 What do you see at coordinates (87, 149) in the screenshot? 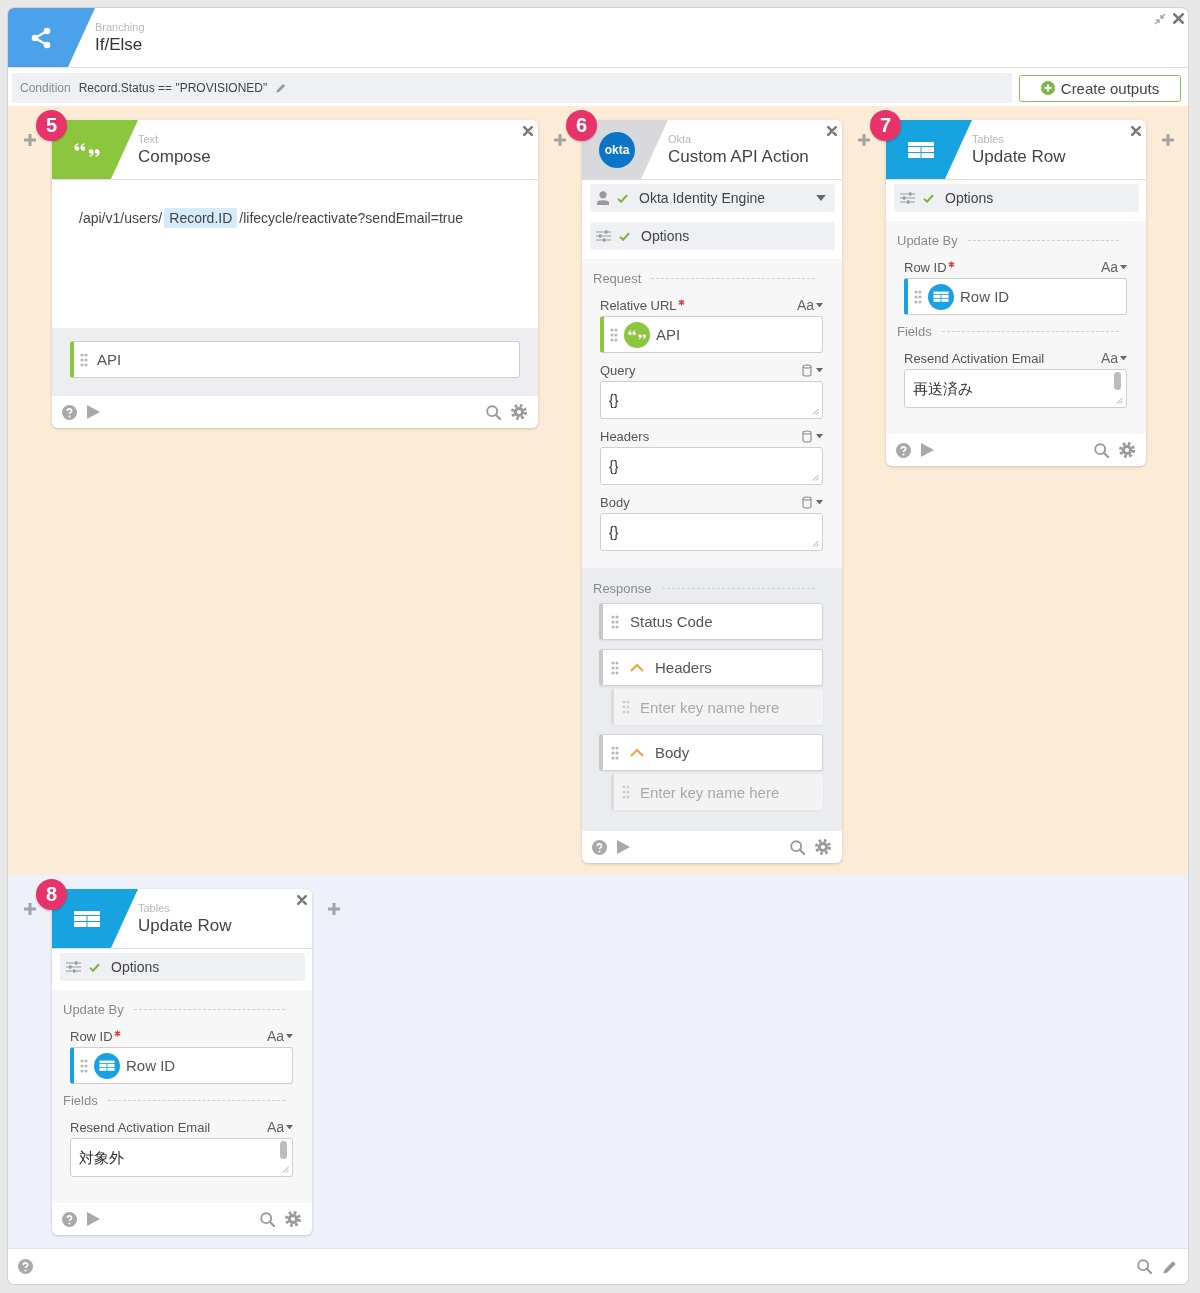
I see `quote-marks-icon` at bounding box center [87, 149].